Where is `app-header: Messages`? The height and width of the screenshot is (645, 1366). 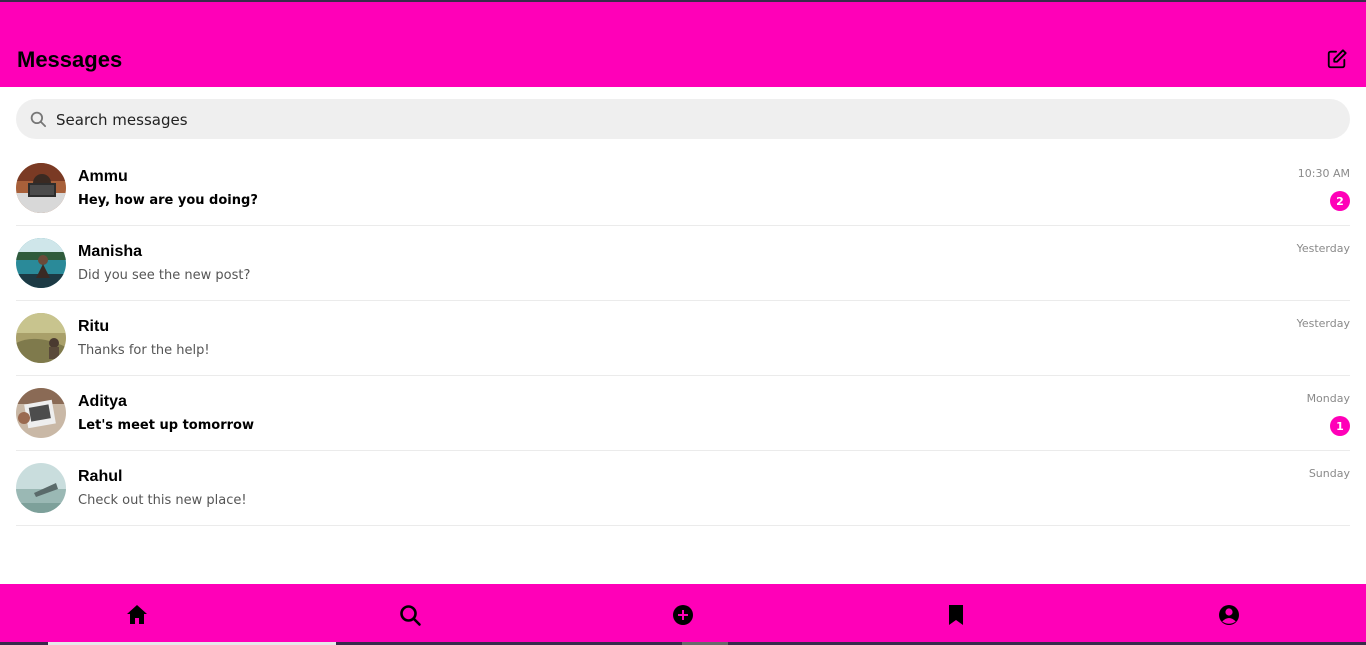
app-header: Messages is located at coordinates (683, 44).